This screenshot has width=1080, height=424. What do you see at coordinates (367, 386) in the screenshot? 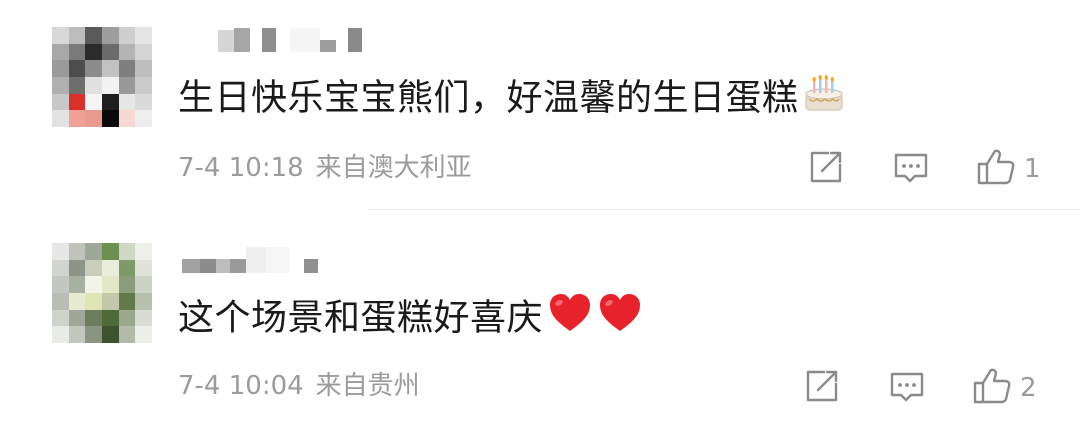
I see `comment-location: 来自贵州` at bounding box center [367, 386].